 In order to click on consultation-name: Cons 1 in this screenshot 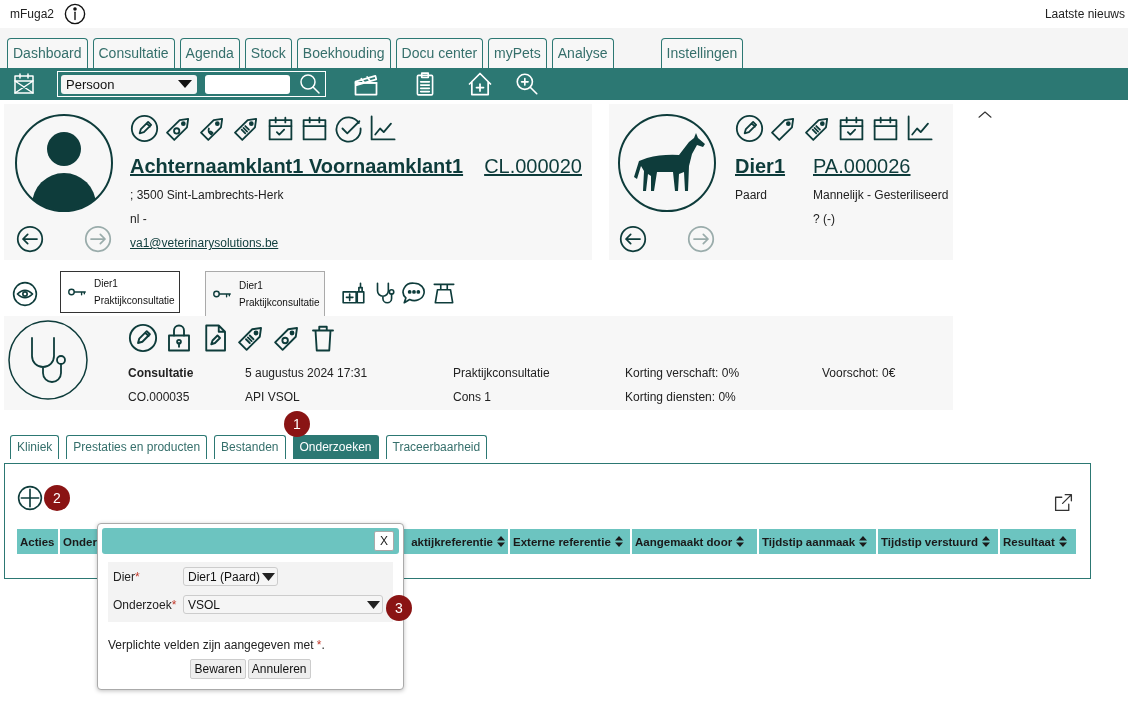, I will do `click(473, 397)`.